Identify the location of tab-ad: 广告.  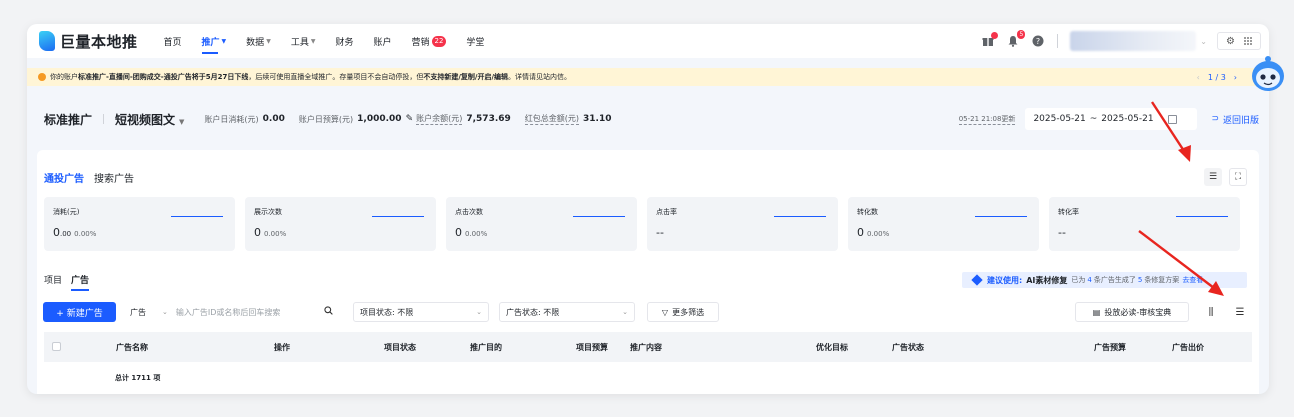
(80, 282).